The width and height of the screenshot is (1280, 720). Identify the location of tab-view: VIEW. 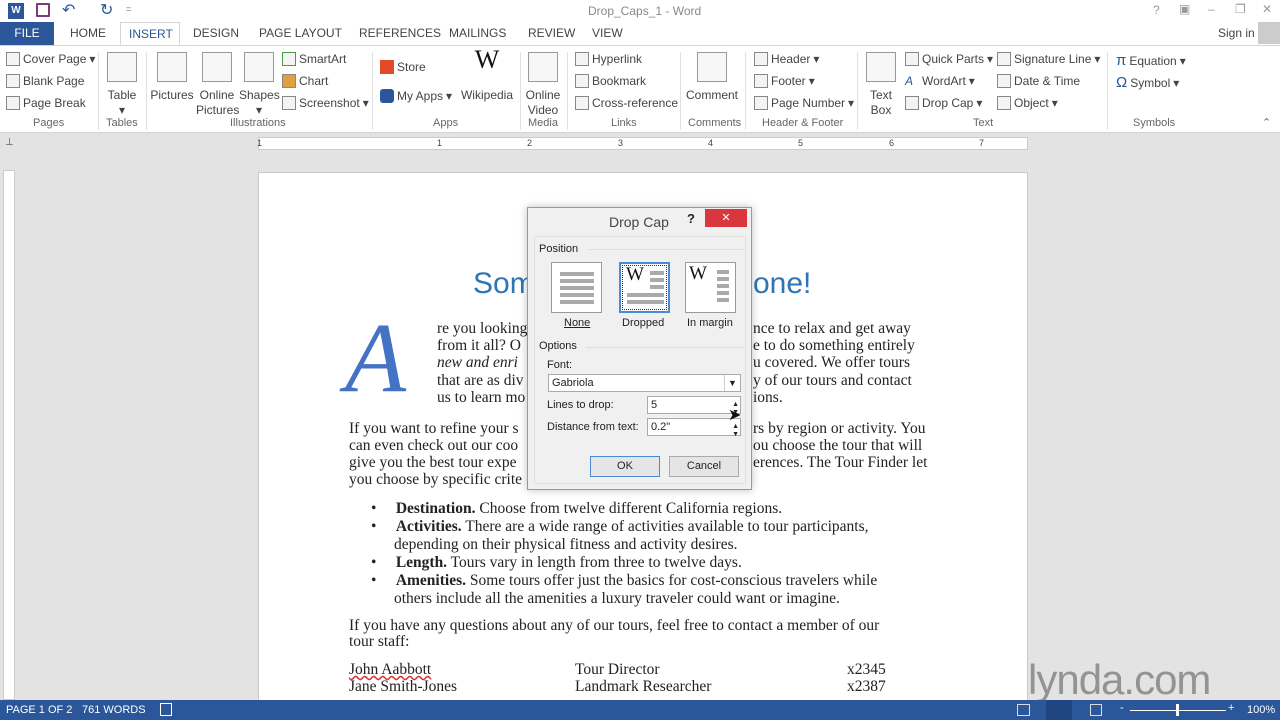
(607, 33).